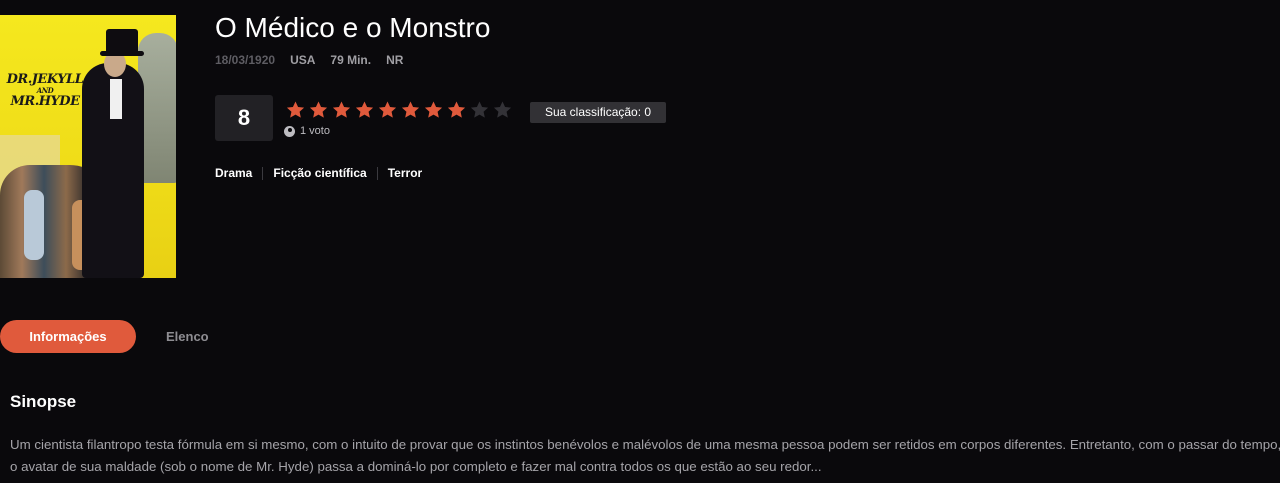 This screenshot has width=1280, height=483. Describe the element at coordinates (245, 60) in the screenshot. I see `release-date: 18/03/1920` at that location.